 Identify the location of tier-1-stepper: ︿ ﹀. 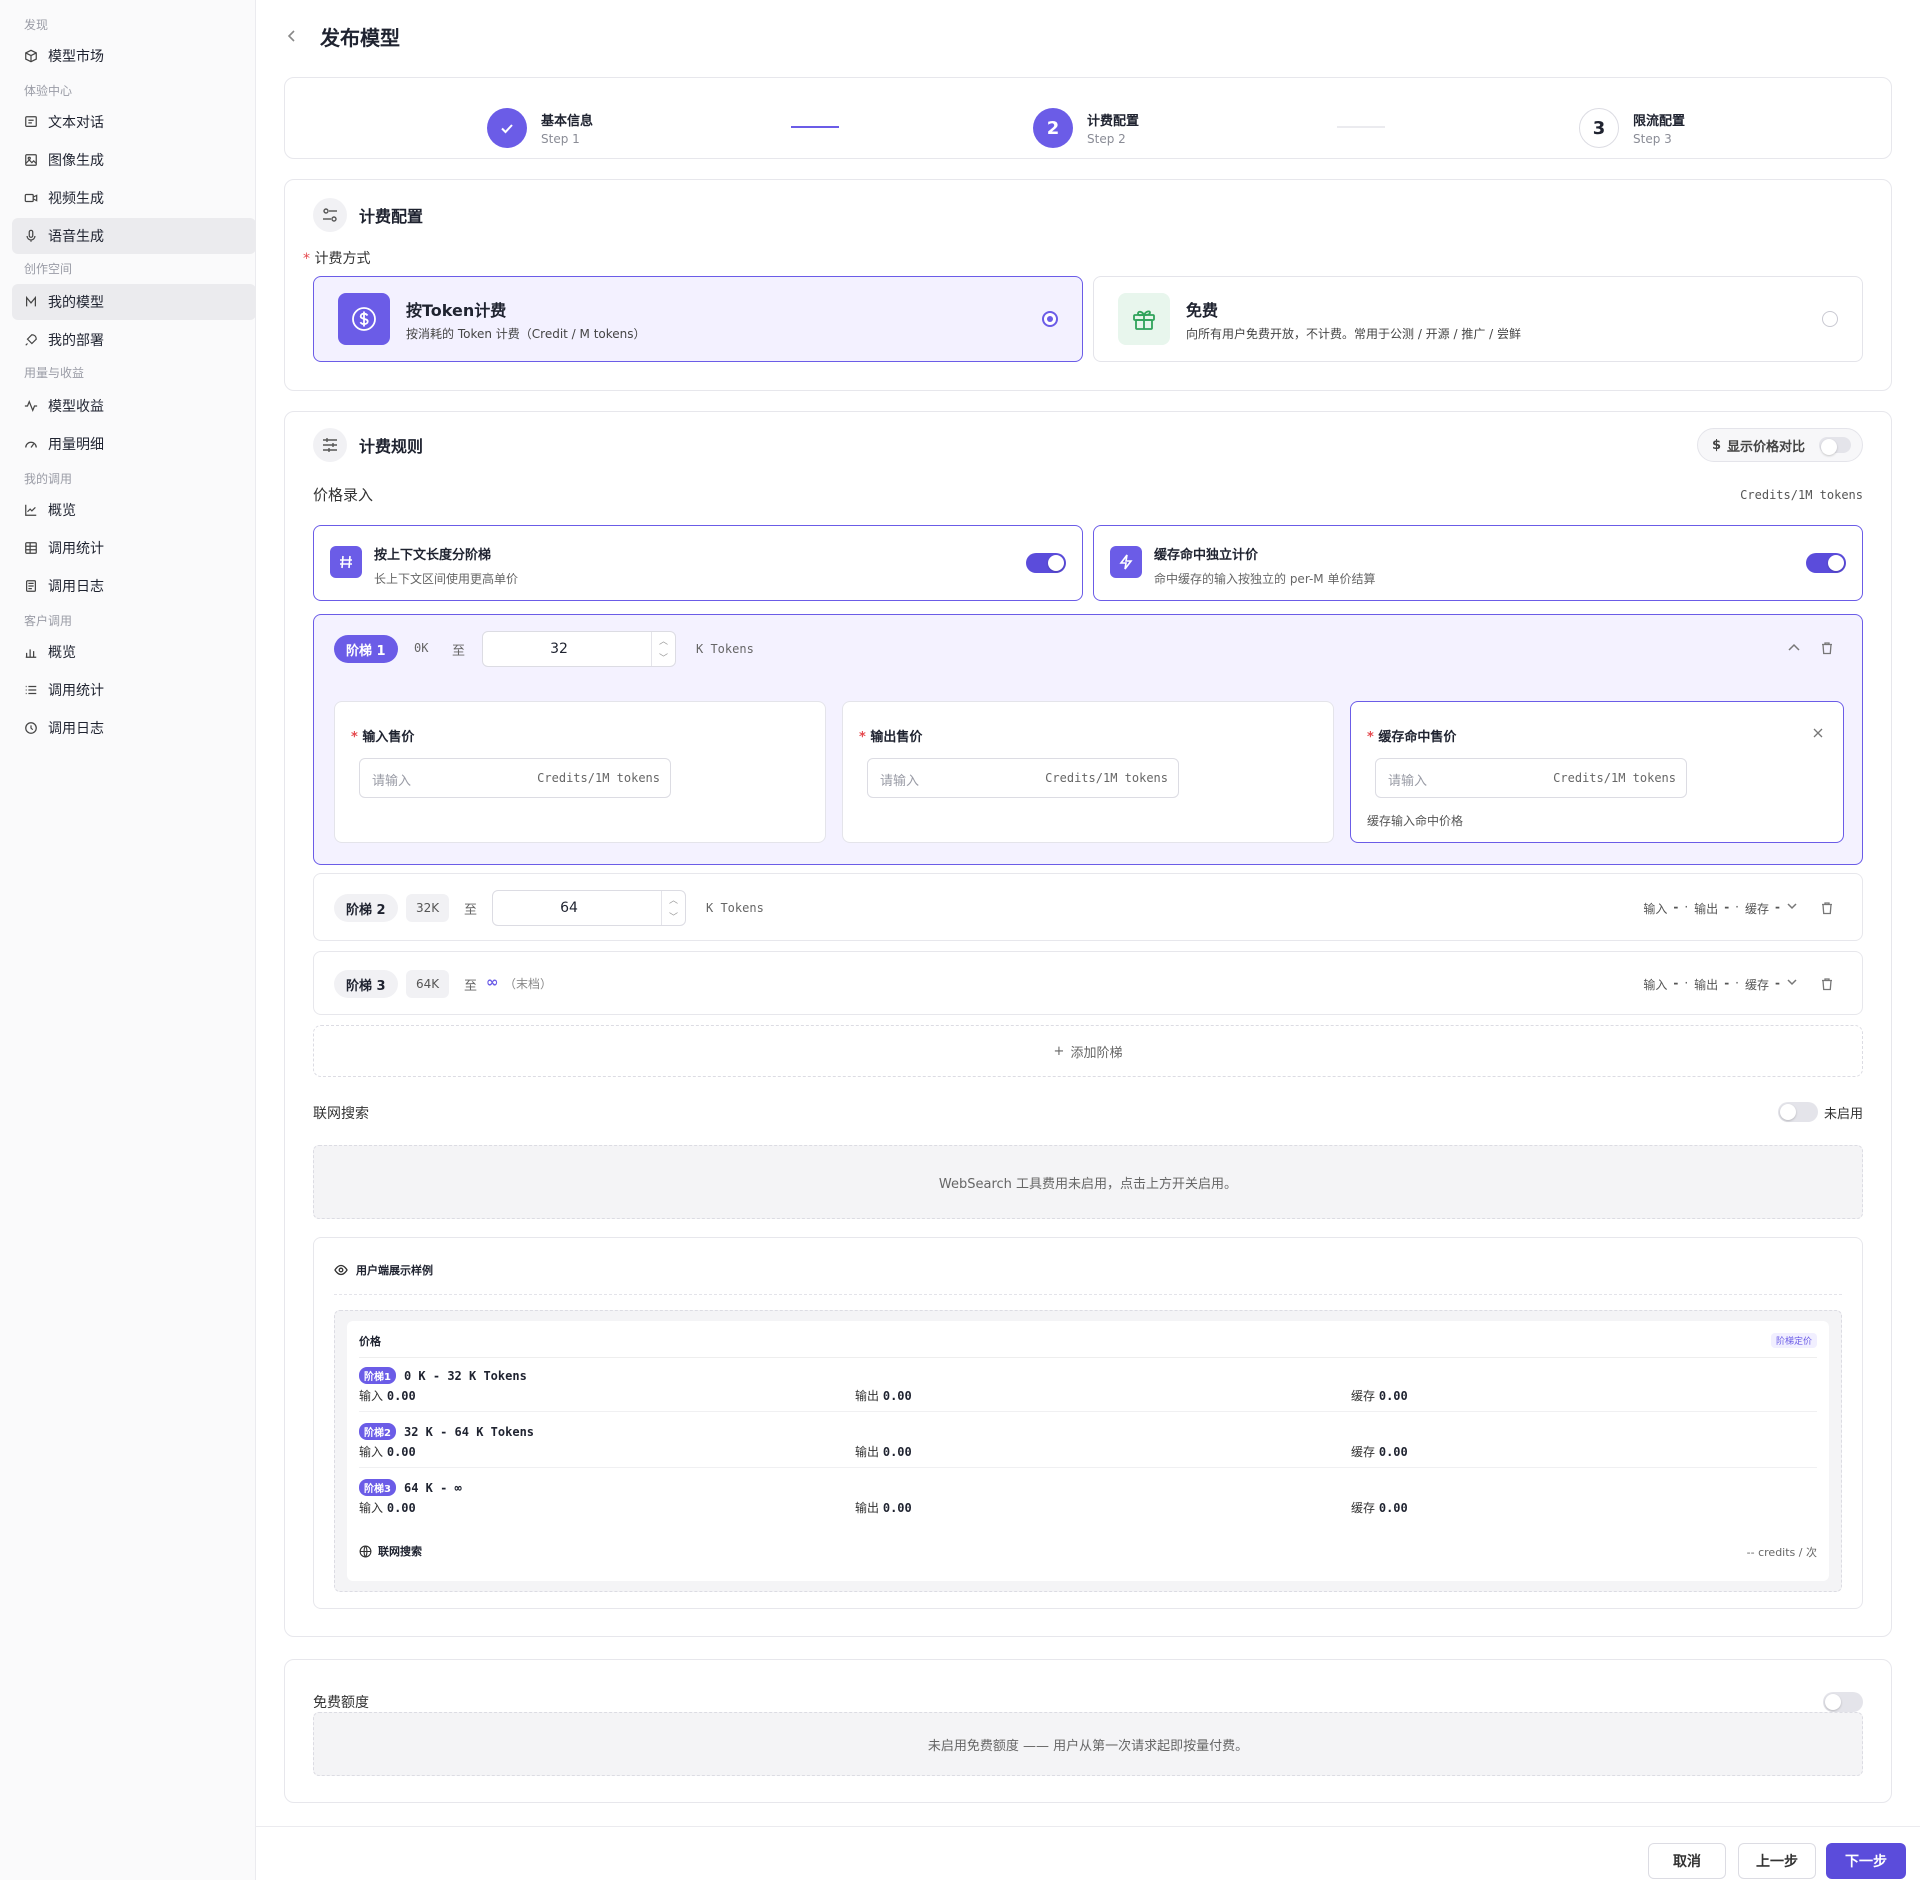
(663, 649).